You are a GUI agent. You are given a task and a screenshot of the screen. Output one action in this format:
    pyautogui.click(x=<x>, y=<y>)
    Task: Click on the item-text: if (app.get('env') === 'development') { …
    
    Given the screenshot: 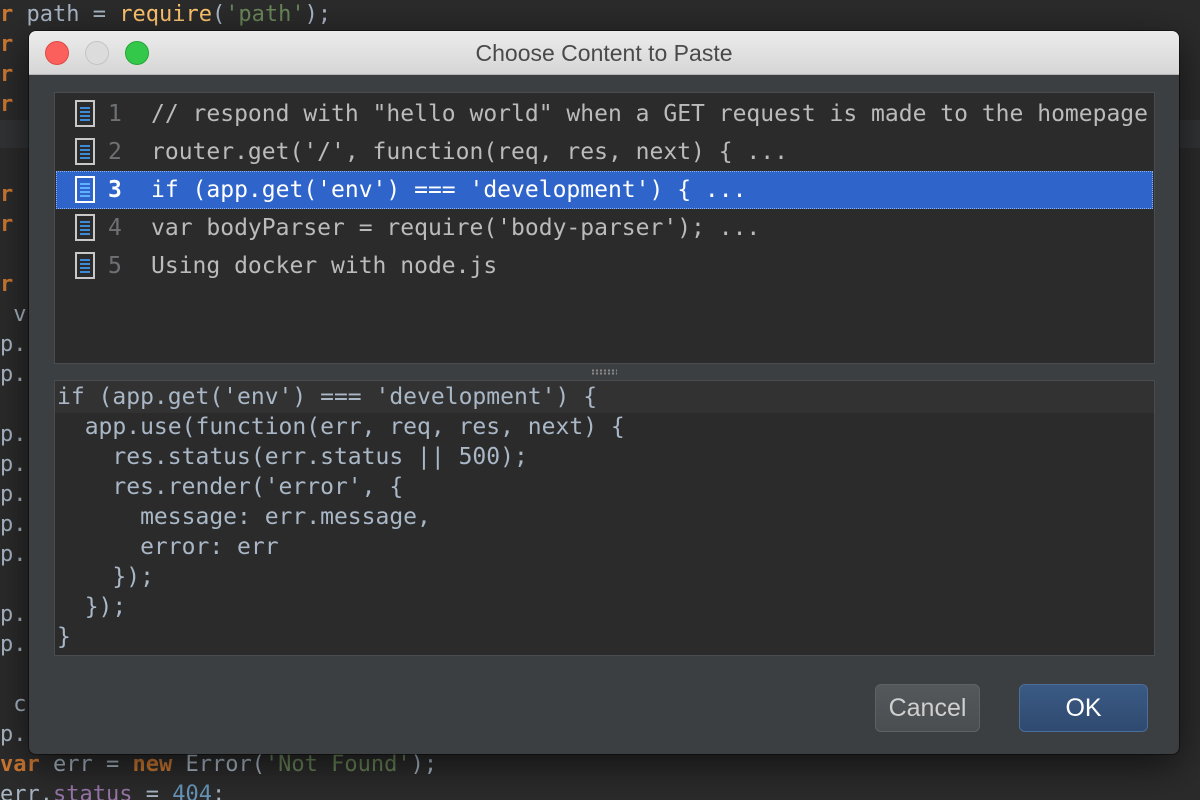 What is the action you would take?
    pyautogui.click(x=449, y=190)
    